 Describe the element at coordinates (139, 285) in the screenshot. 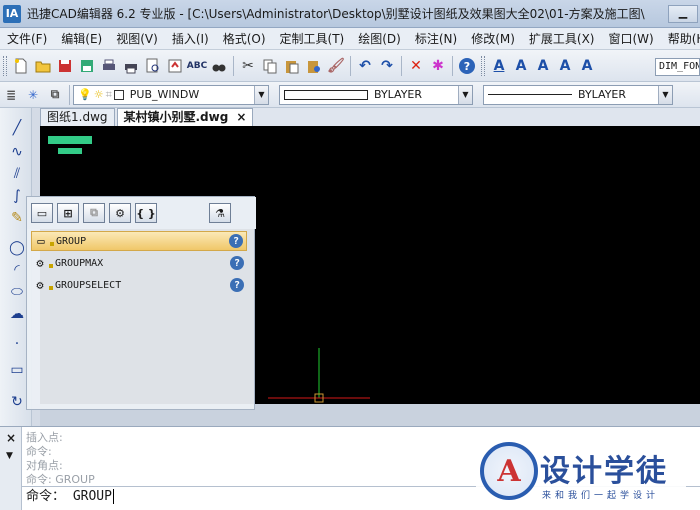

I see `palette-row-groupselect: ⚙ GROUPSELECT ?` at that location.